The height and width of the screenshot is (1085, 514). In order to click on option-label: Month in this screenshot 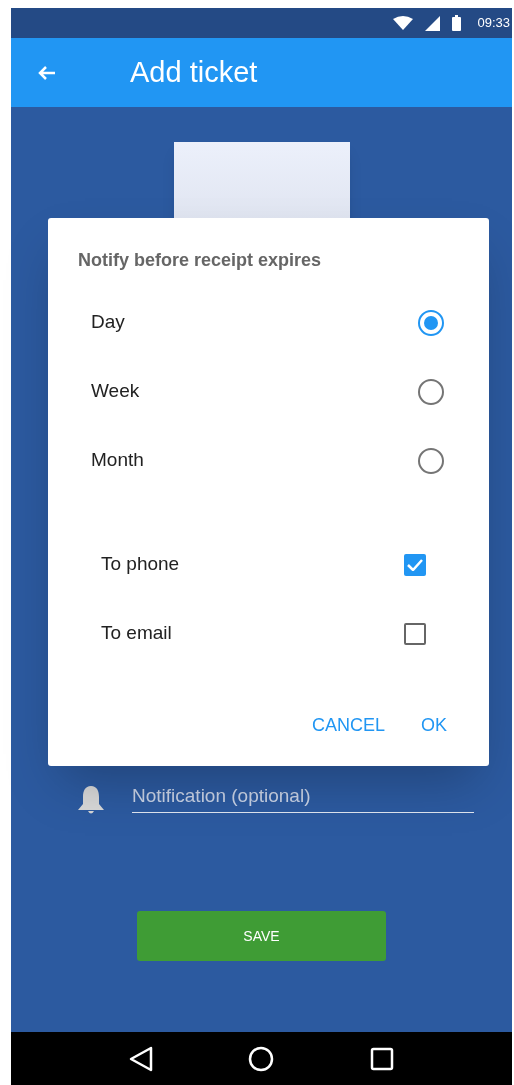, I will do `click(117, 460)`.